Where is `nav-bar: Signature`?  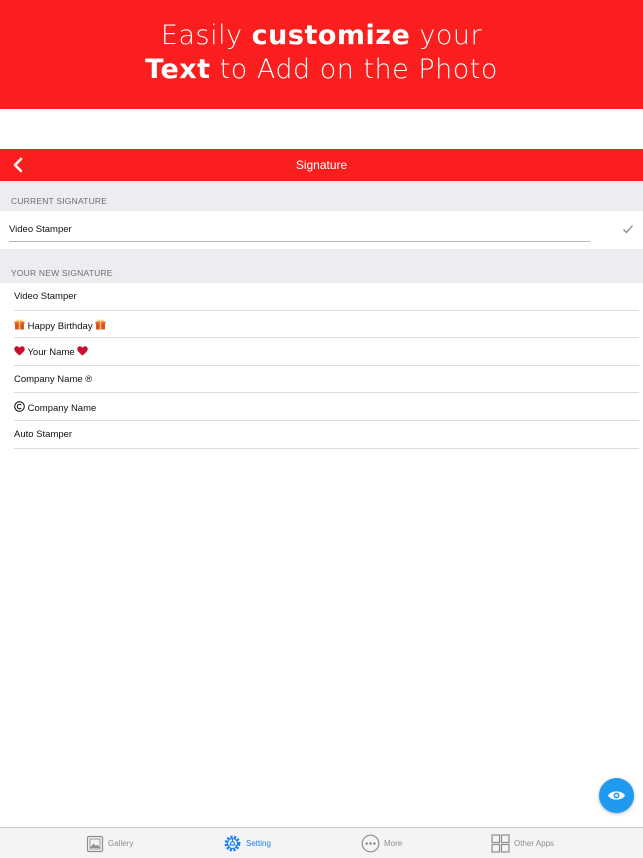 nav-bar: Signature is located at coordinates (321, 165).